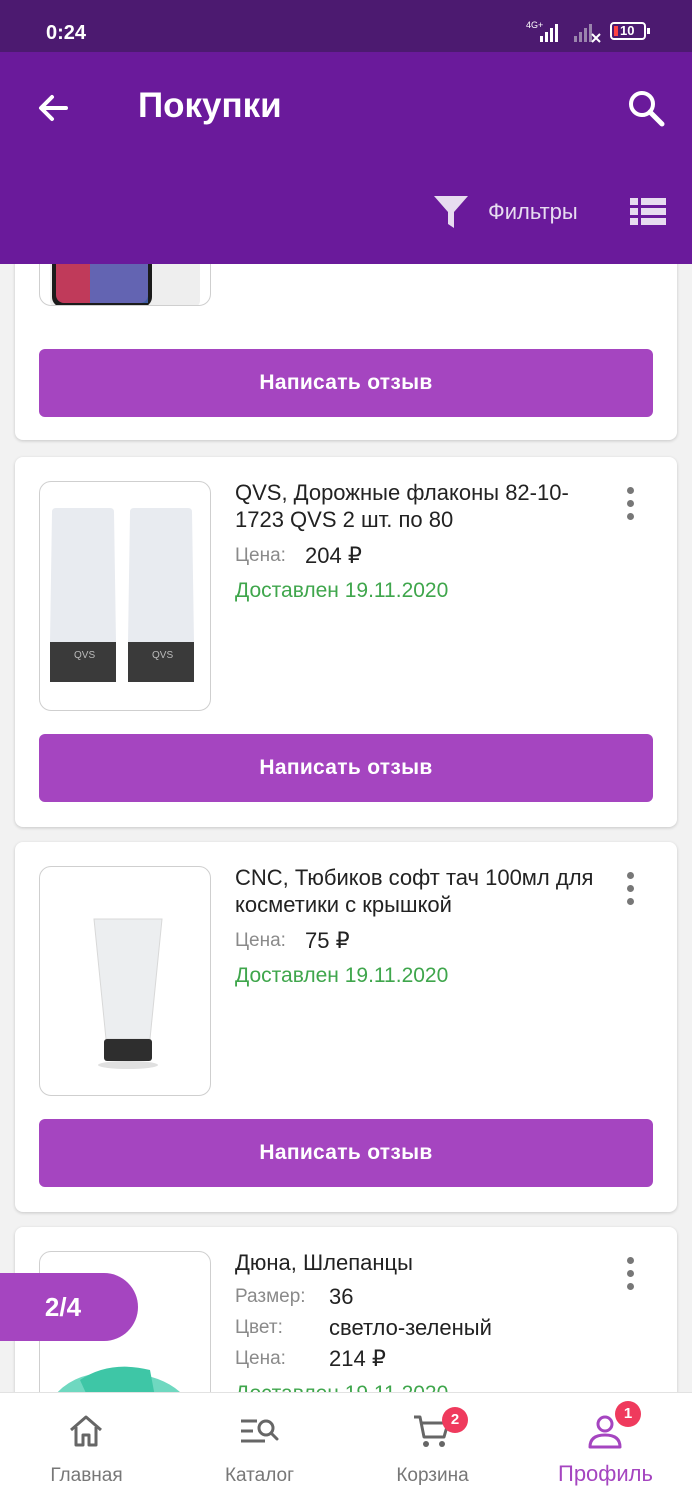  I want to click on nav-home-label: Главная, so click(86, 1475).